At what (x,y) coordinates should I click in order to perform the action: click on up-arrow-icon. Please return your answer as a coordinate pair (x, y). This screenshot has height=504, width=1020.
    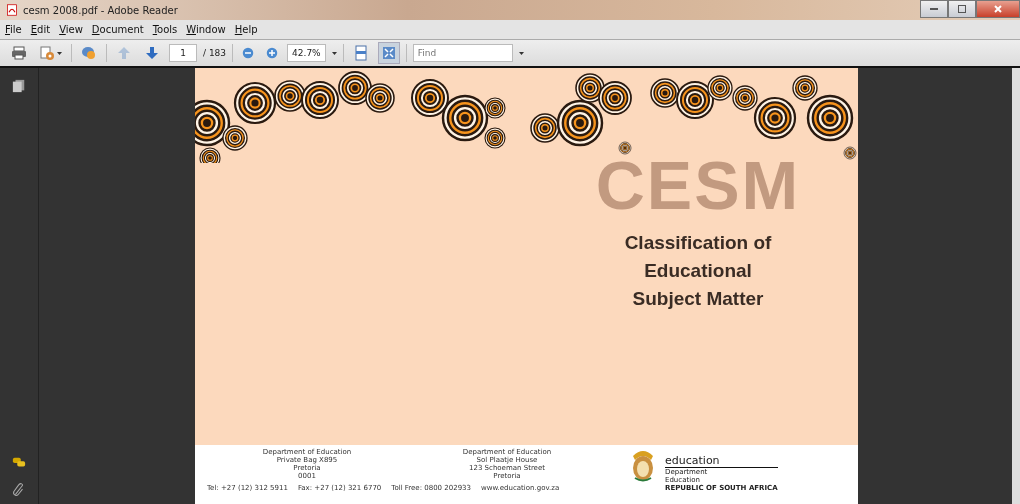
    Looking at the image, I should click on (124, 53).